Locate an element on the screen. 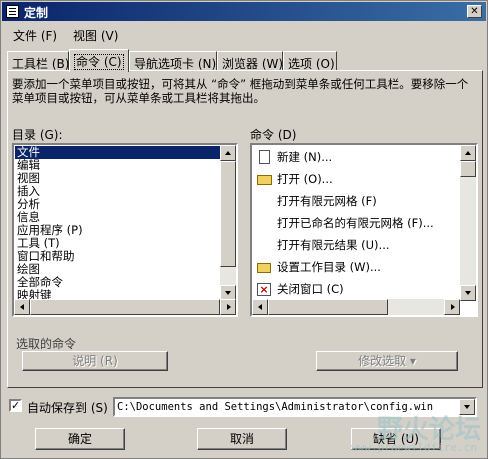 The height and width of the screenshot is (459, 488). categories-vscroll is located at coordinates (228, 223).